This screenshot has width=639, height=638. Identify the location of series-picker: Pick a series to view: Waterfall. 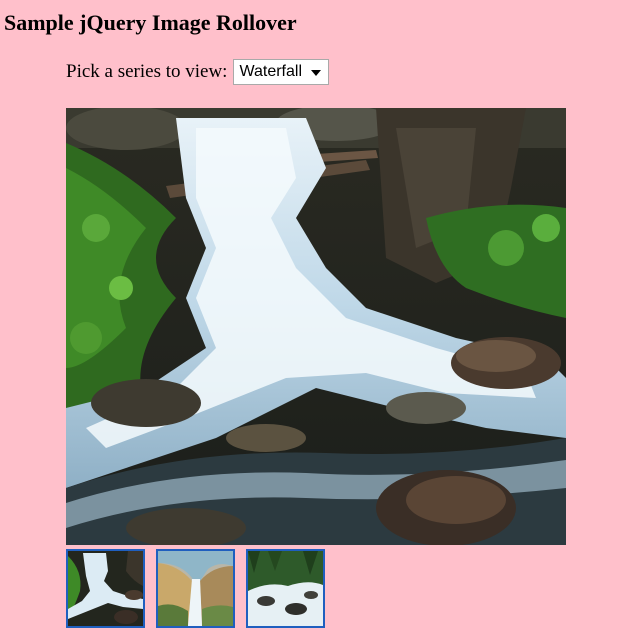
(198, 72).